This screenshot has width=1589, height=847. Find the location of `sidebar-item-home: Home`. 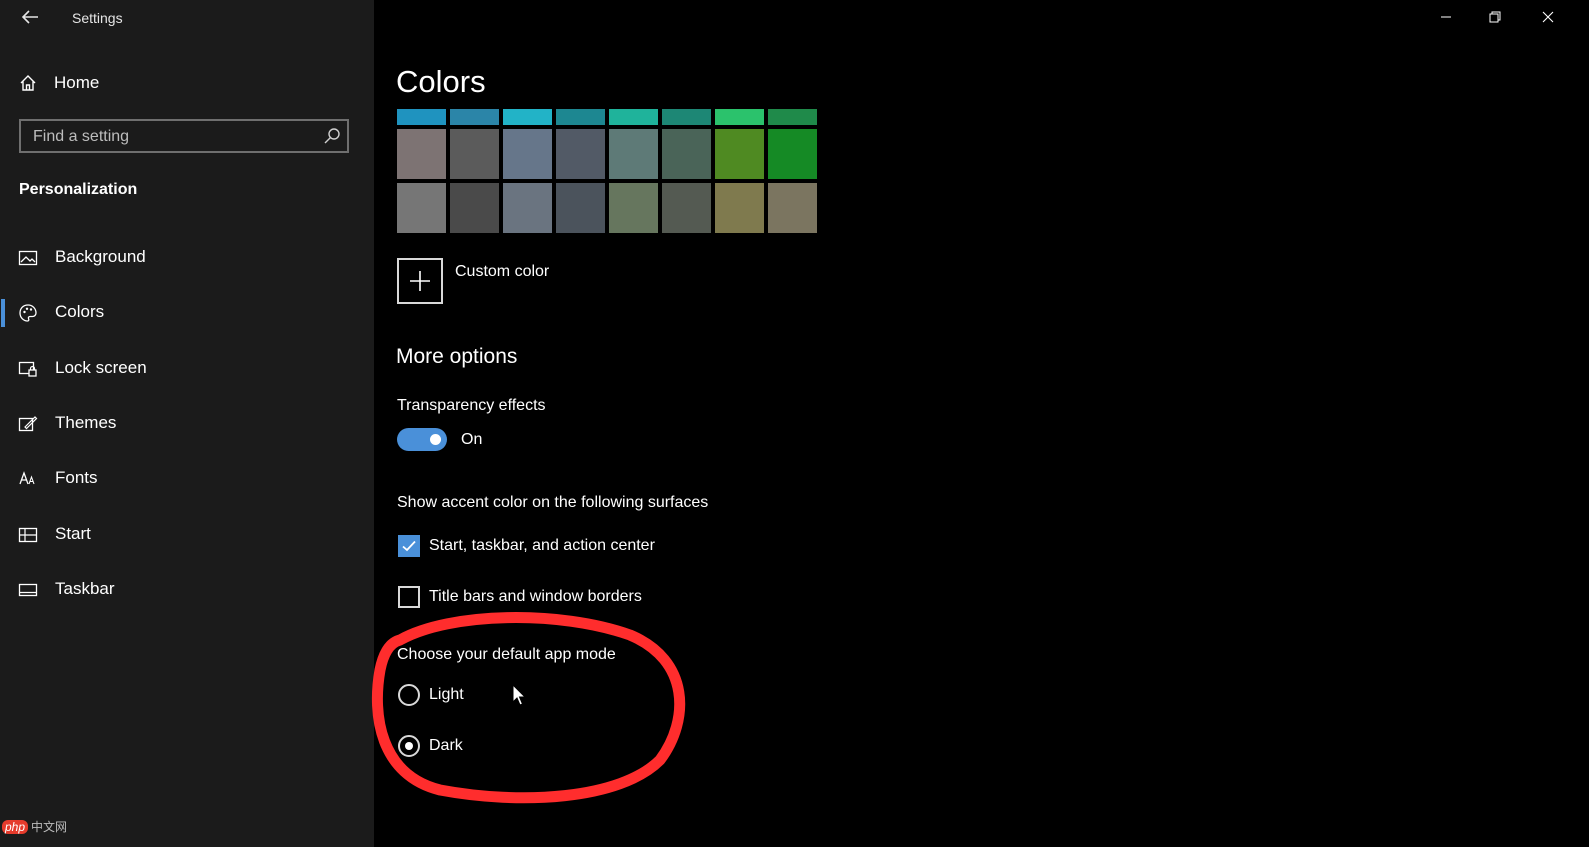

sidebar-item-home: Home is located at coordinates (58, 83).